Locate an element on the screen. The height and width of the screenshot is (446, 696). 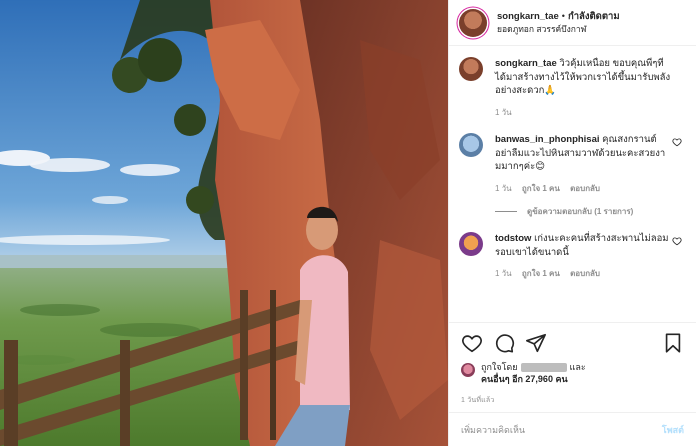
following-button: กำลังติดตาม is located at coordinates (594, 16).